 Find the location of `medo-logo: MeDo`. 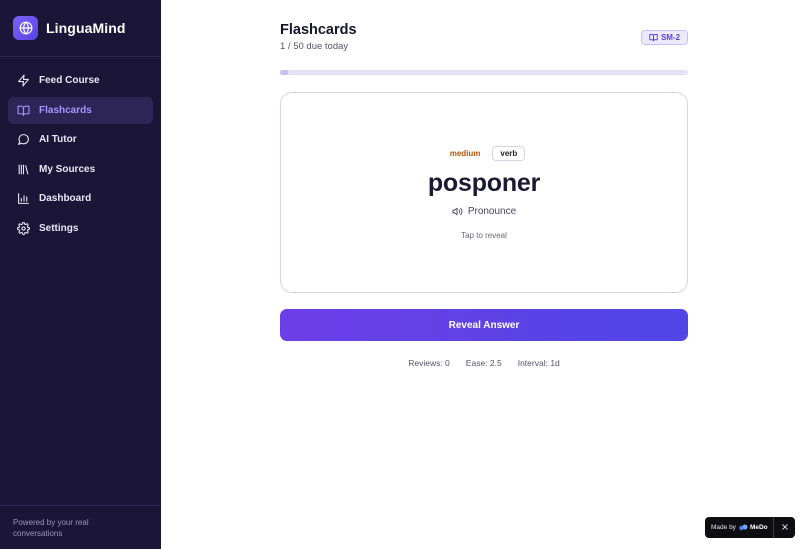

medo-logo: MeDo is located at coordinates (753, 527).